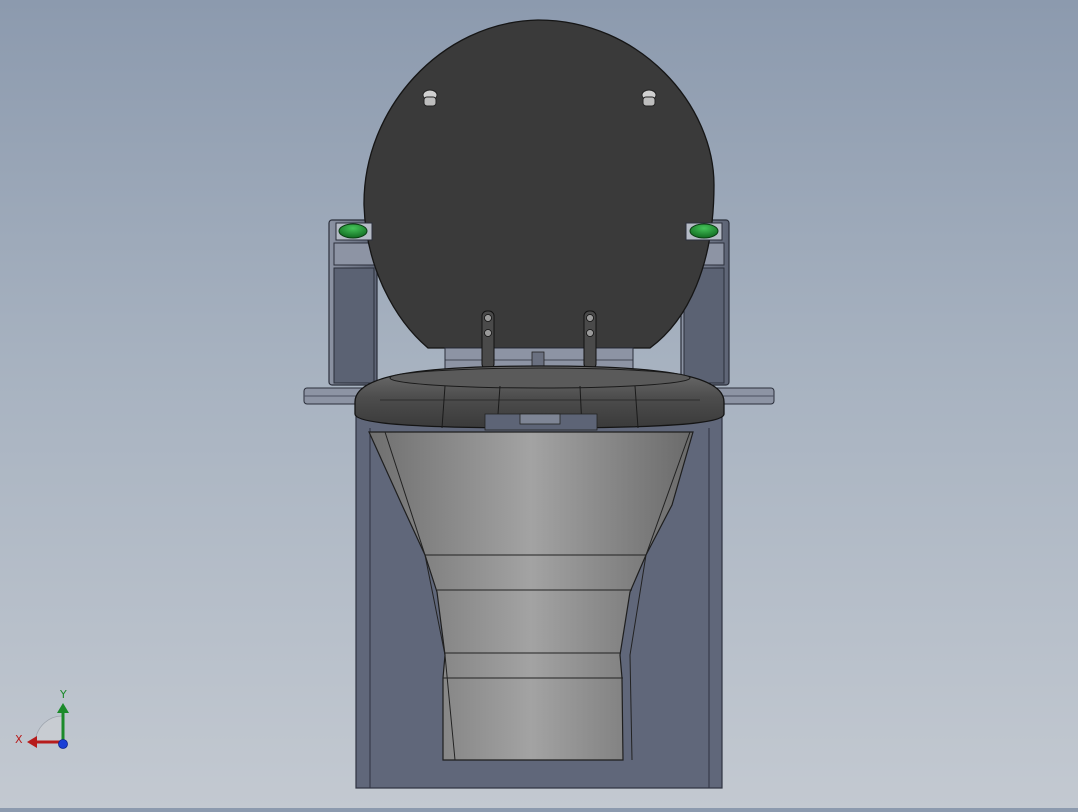 This screenshot has width=1078, height=812. I want to click on z-axis-dot-icon, so click(63, 744).